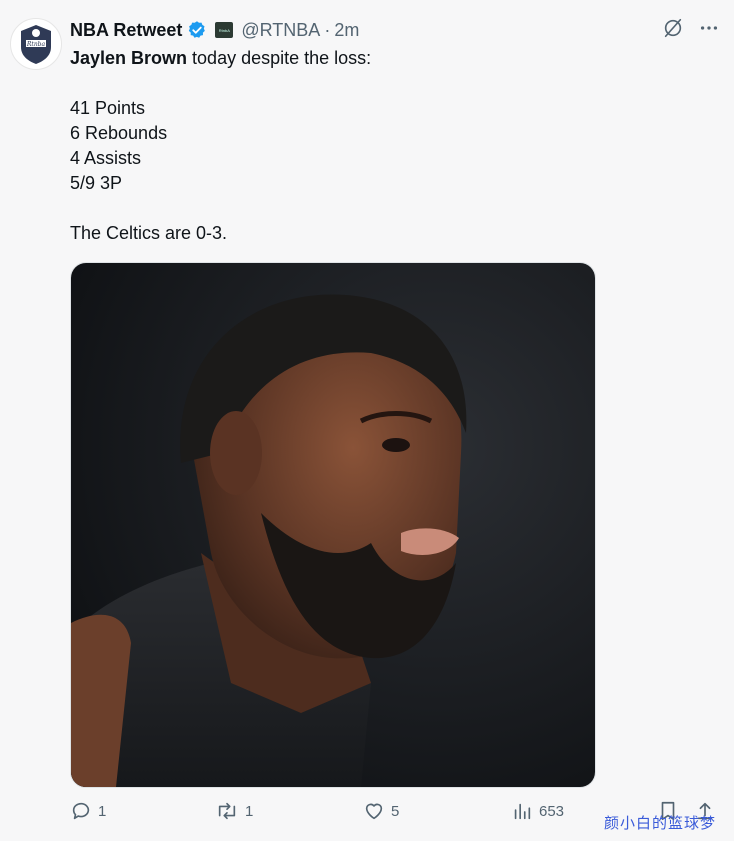 The width and height of the screenshot is (734, 841). I want to click on tweet-intro-bold: Jaylen Brown, so click(128, 58).